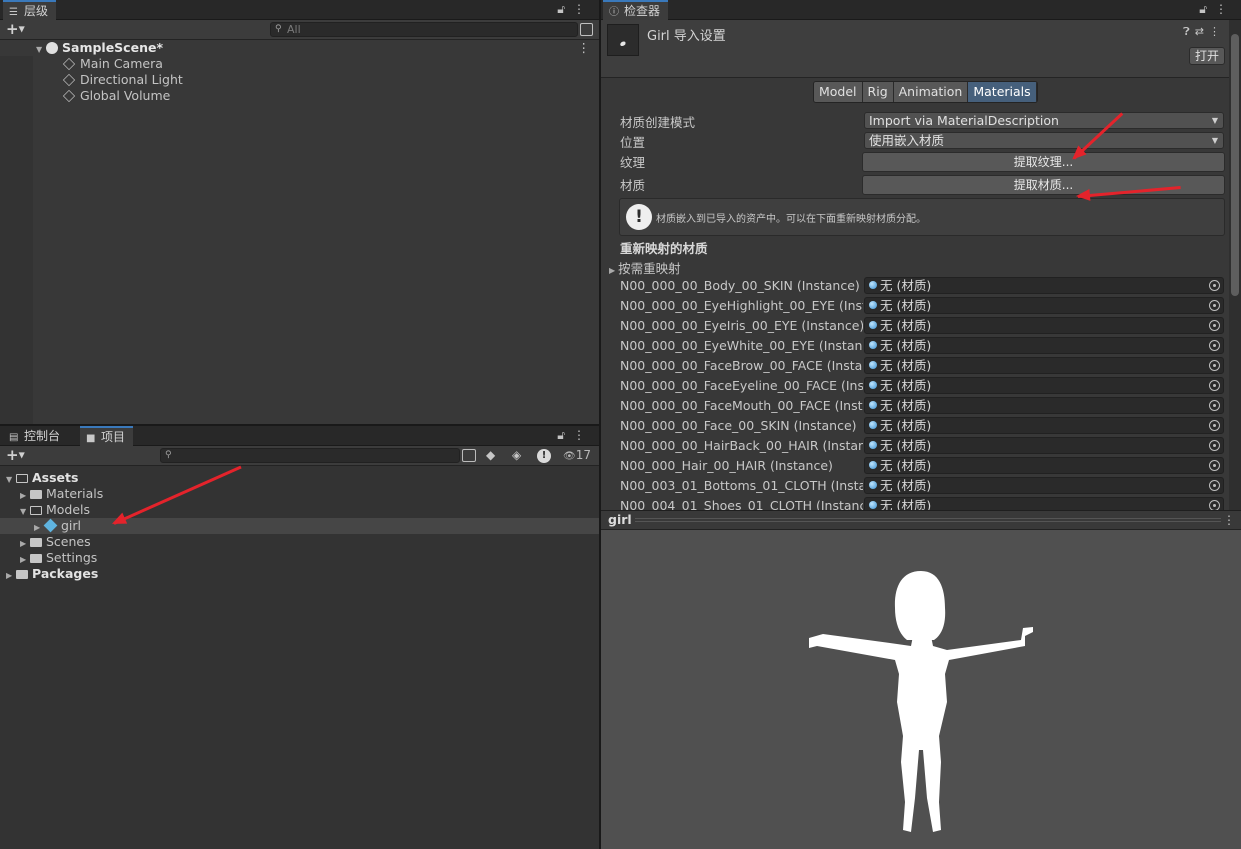 The width and height of the screenshot is (1241, 849). What do you see at coordinates (645, 267) in the screenshot?
I see `on-demand-remap-foldout: ▶ 按需重映射` at bounding box center [645, 267].